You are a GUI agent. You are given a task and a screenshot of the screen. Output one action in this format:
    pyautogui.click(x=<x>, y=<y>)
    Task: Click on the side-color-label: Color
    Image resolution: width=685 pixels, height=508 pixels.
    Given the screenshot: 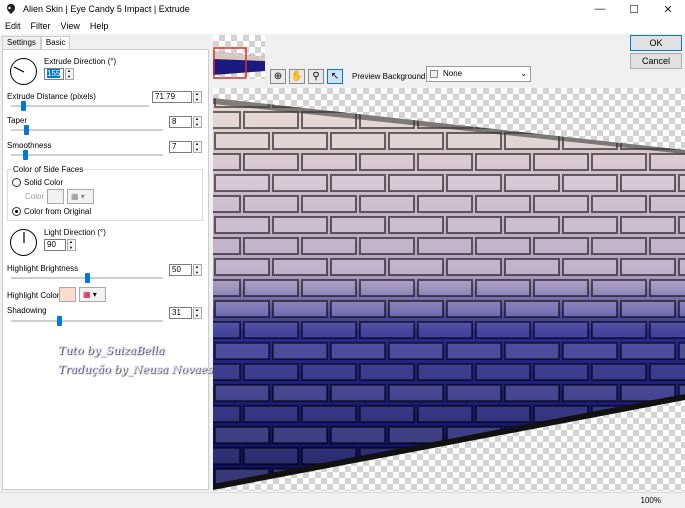 What is the action you would take?
    pyautogui.click(x=35, y=196)
    